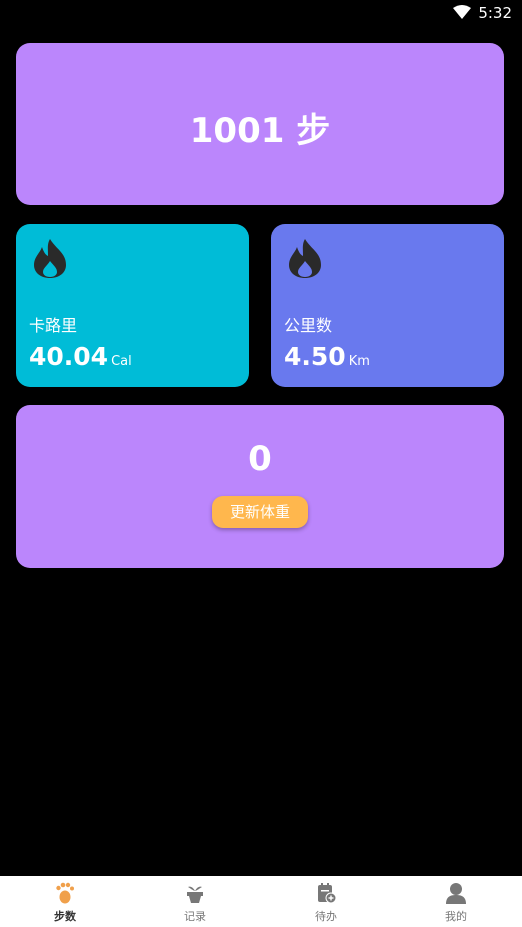  What do you see at coordinates (495, 13) in the screenshot?
I see `status-time: 5:32` at bounding box center [495, 13].